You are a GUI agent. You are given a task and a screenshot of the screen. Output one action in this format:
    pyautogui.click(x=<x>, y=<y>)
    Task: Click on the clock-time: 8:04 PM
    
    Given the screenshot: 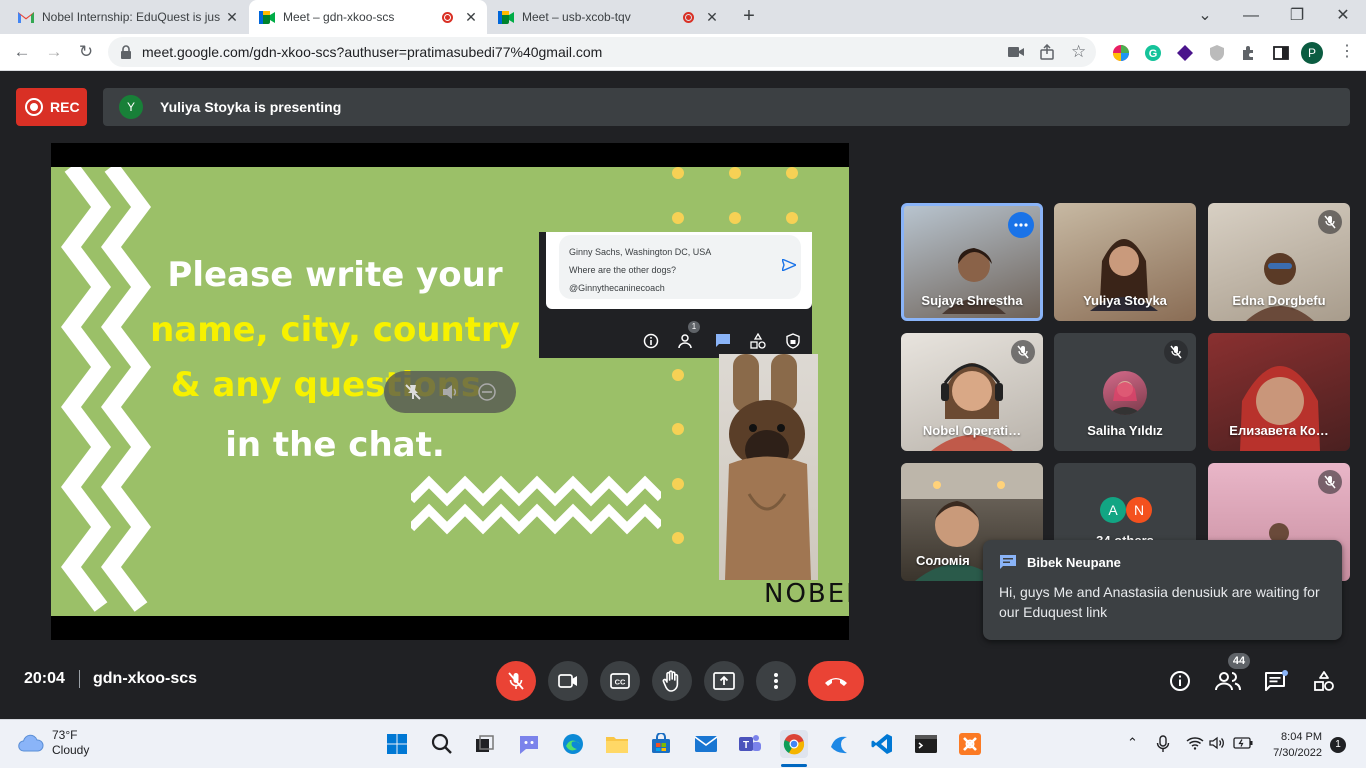 What is the action you would take?
    pyautogui.click(x=1301, y=737)
    